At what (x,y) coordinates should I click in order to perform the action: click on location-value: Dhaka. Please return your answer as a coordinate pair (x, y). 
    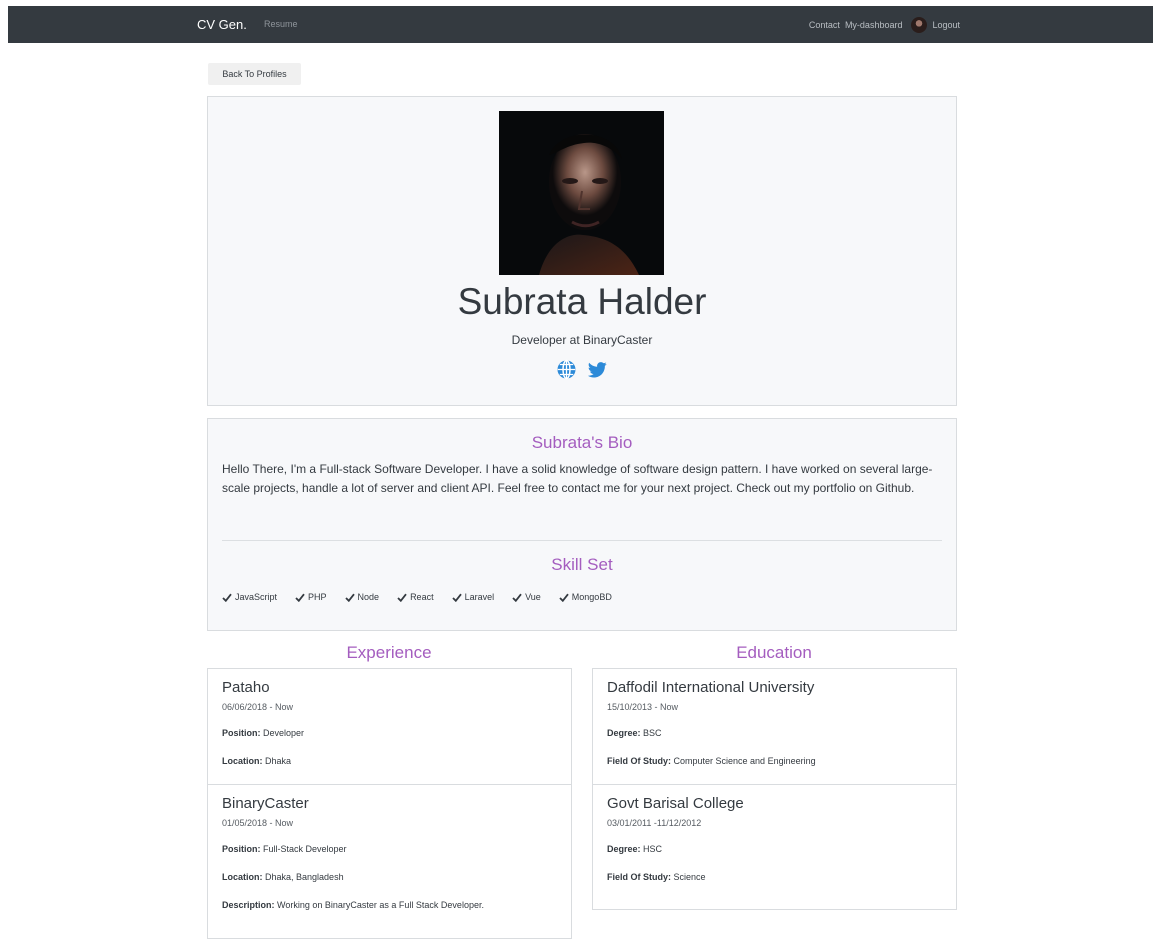
    Looking at the image, I should click on (278, 761).